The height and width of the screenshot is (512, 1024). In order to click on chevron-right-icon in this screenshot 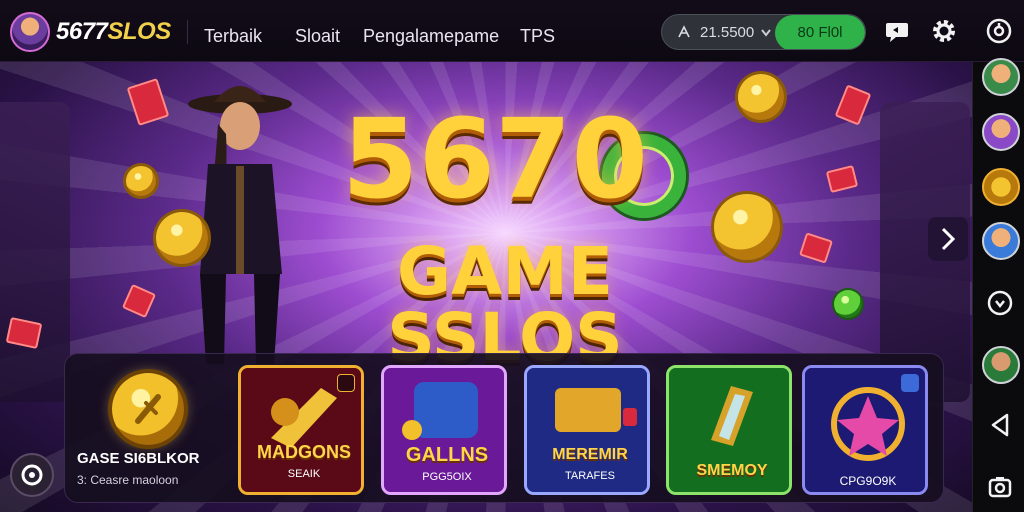, I will do `click(948, 239)`.